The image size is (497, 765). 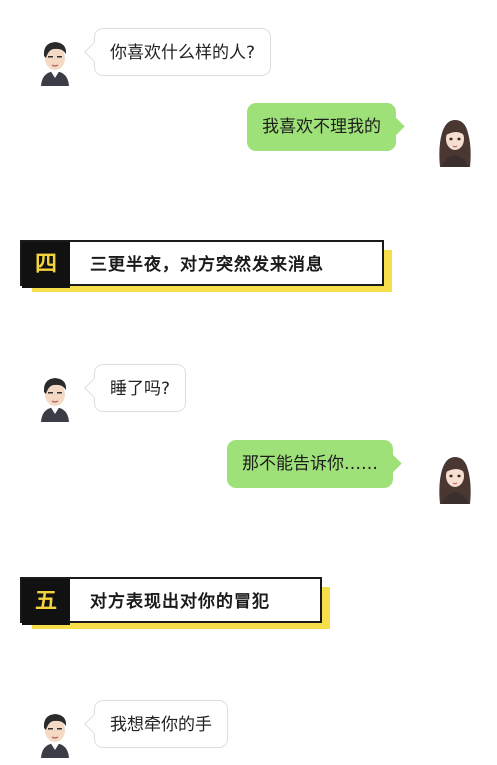 I want to click on section-number: 五, so click(x=46, y=602).